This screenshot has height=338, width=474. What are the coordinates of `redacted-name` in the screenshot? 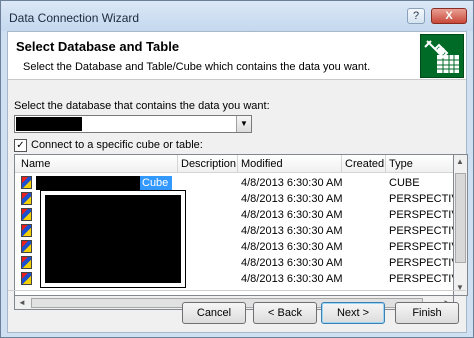 It's located at (88, 183).